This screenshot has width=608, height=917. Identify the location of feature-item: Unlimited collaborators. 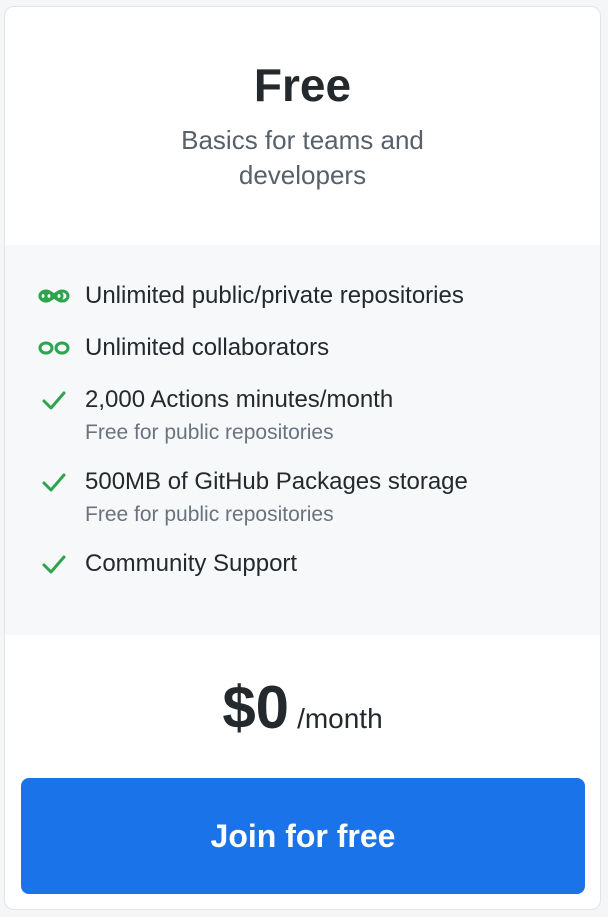
(308, 348).